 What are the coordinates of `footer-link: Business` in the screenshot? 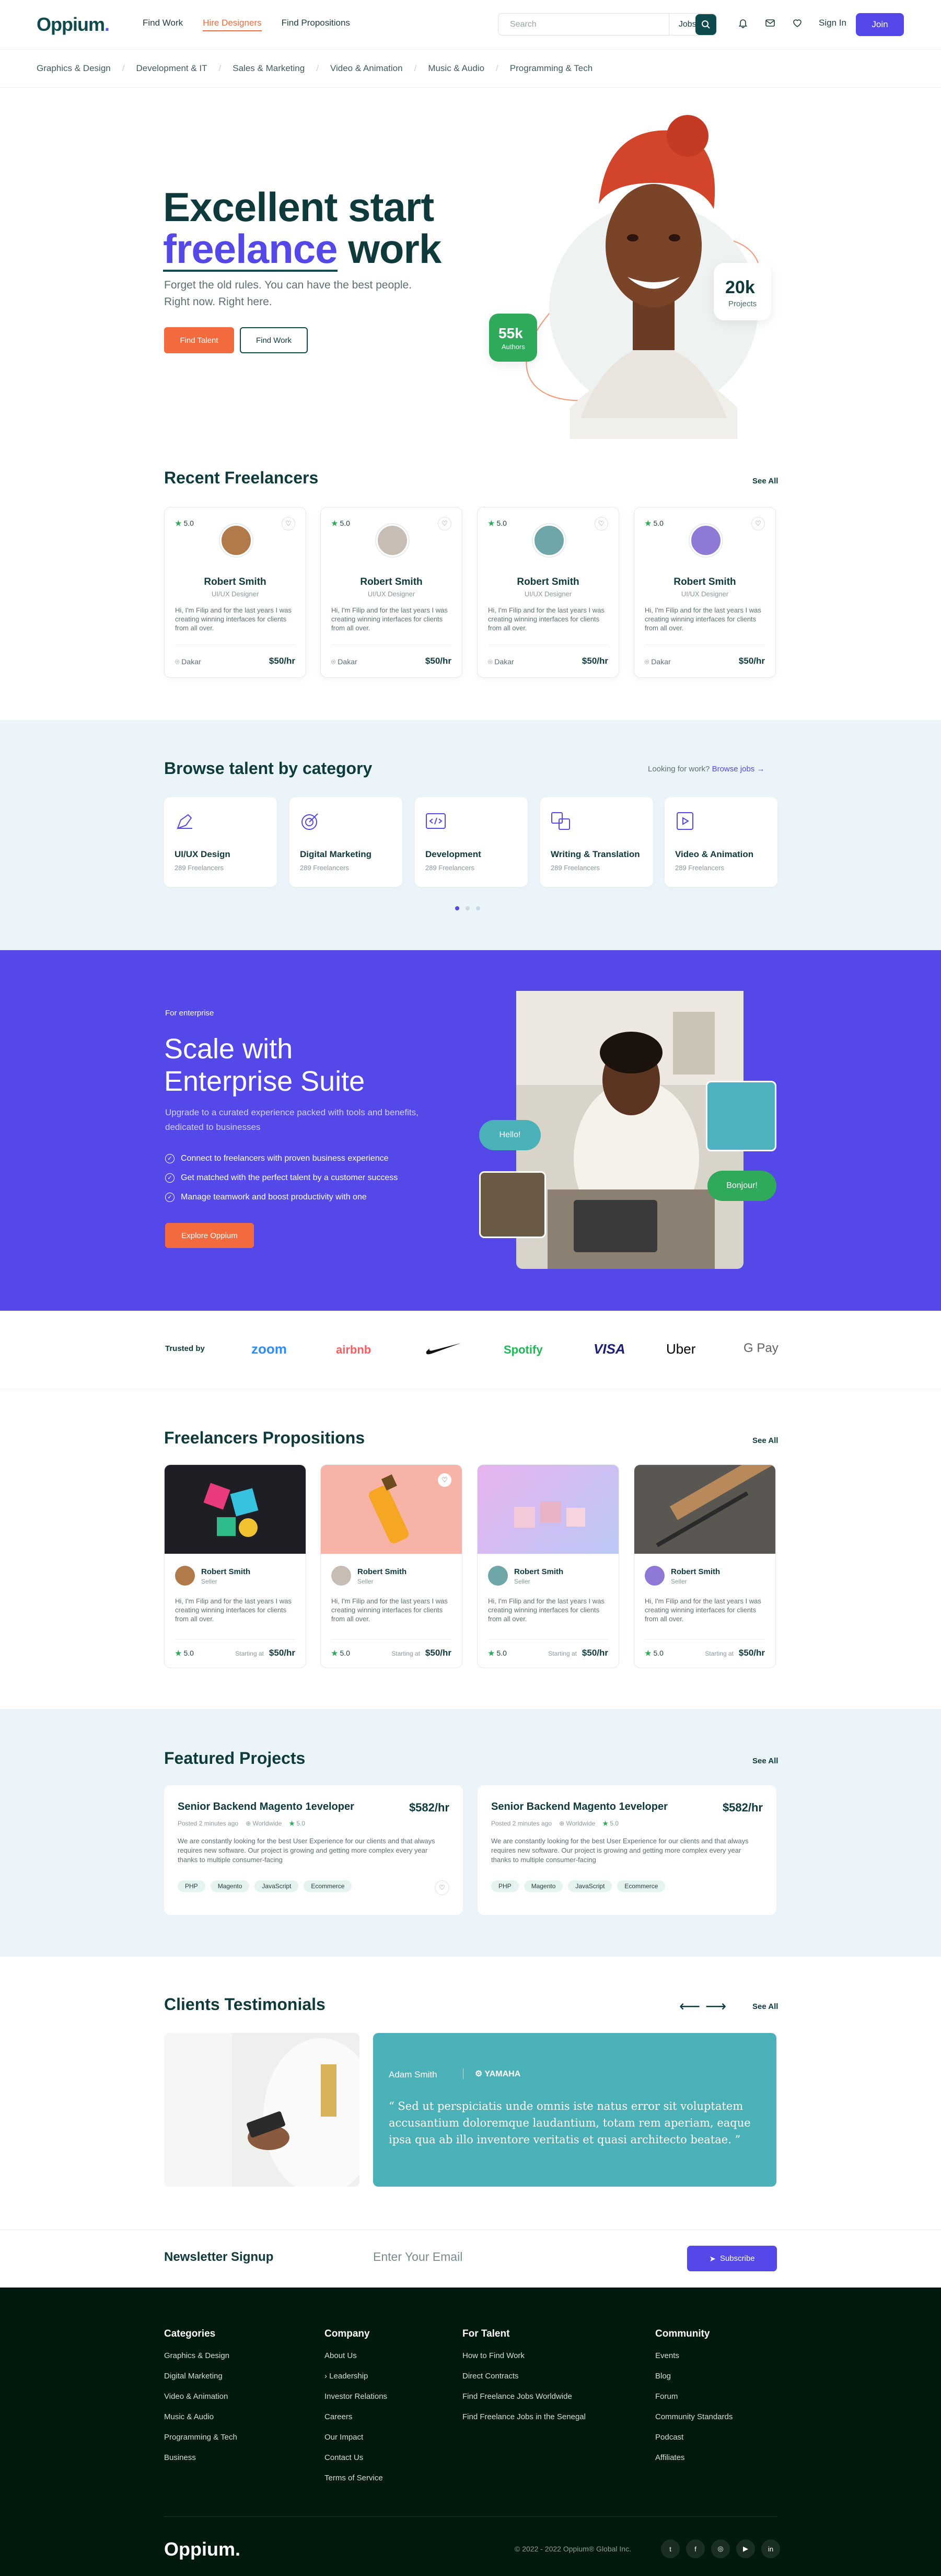 It's located at (200, 2463).